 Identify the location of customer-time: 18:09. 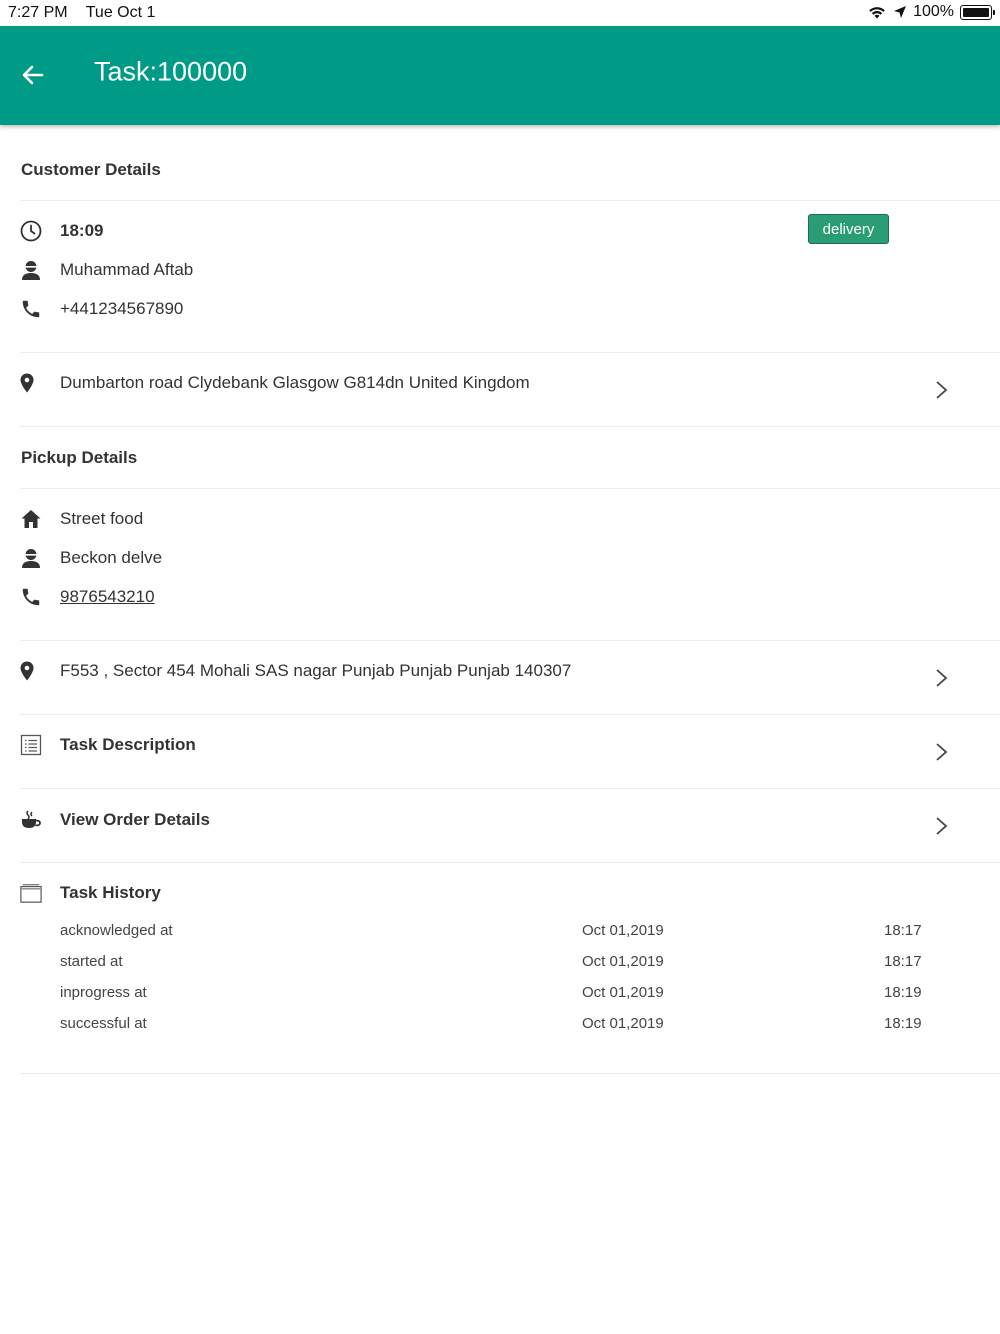
(82, 230).